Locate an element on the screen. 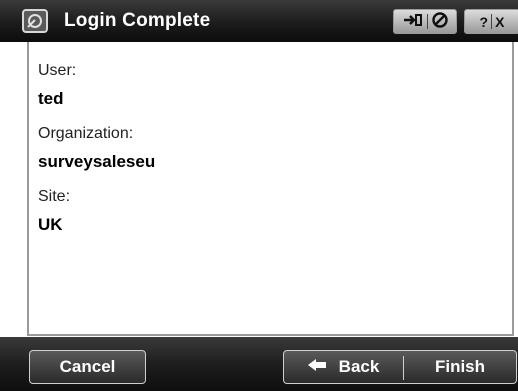  user-label: User: is located at coordinates (57, 70).